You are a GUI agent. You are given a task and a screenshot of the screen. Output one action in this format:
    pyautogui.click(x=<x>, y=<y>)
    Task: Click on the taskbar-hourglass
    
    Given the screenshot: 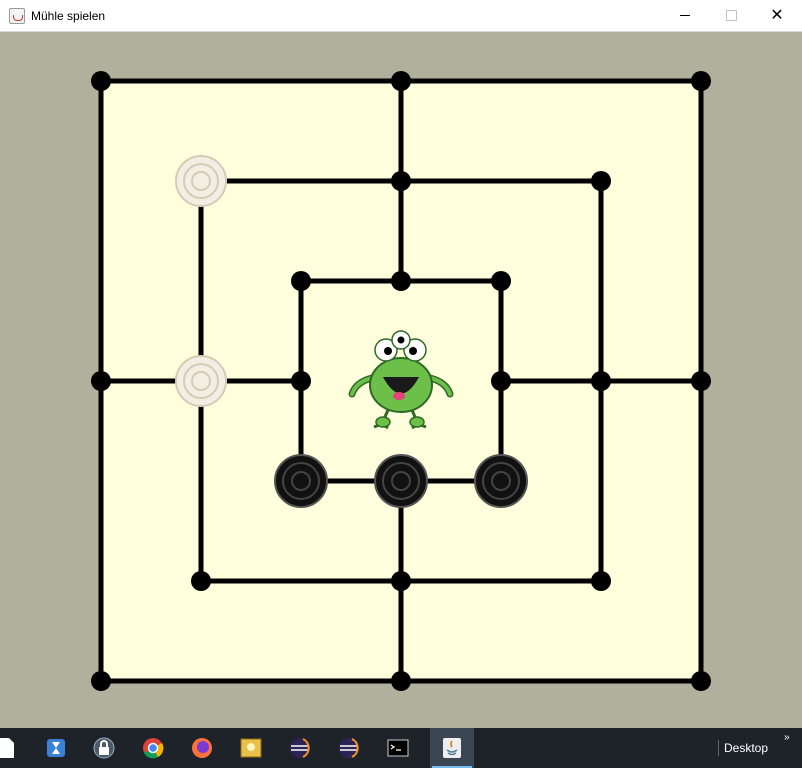 What is the action you would take?
    pyautogui.click(x=56, y=748)
    